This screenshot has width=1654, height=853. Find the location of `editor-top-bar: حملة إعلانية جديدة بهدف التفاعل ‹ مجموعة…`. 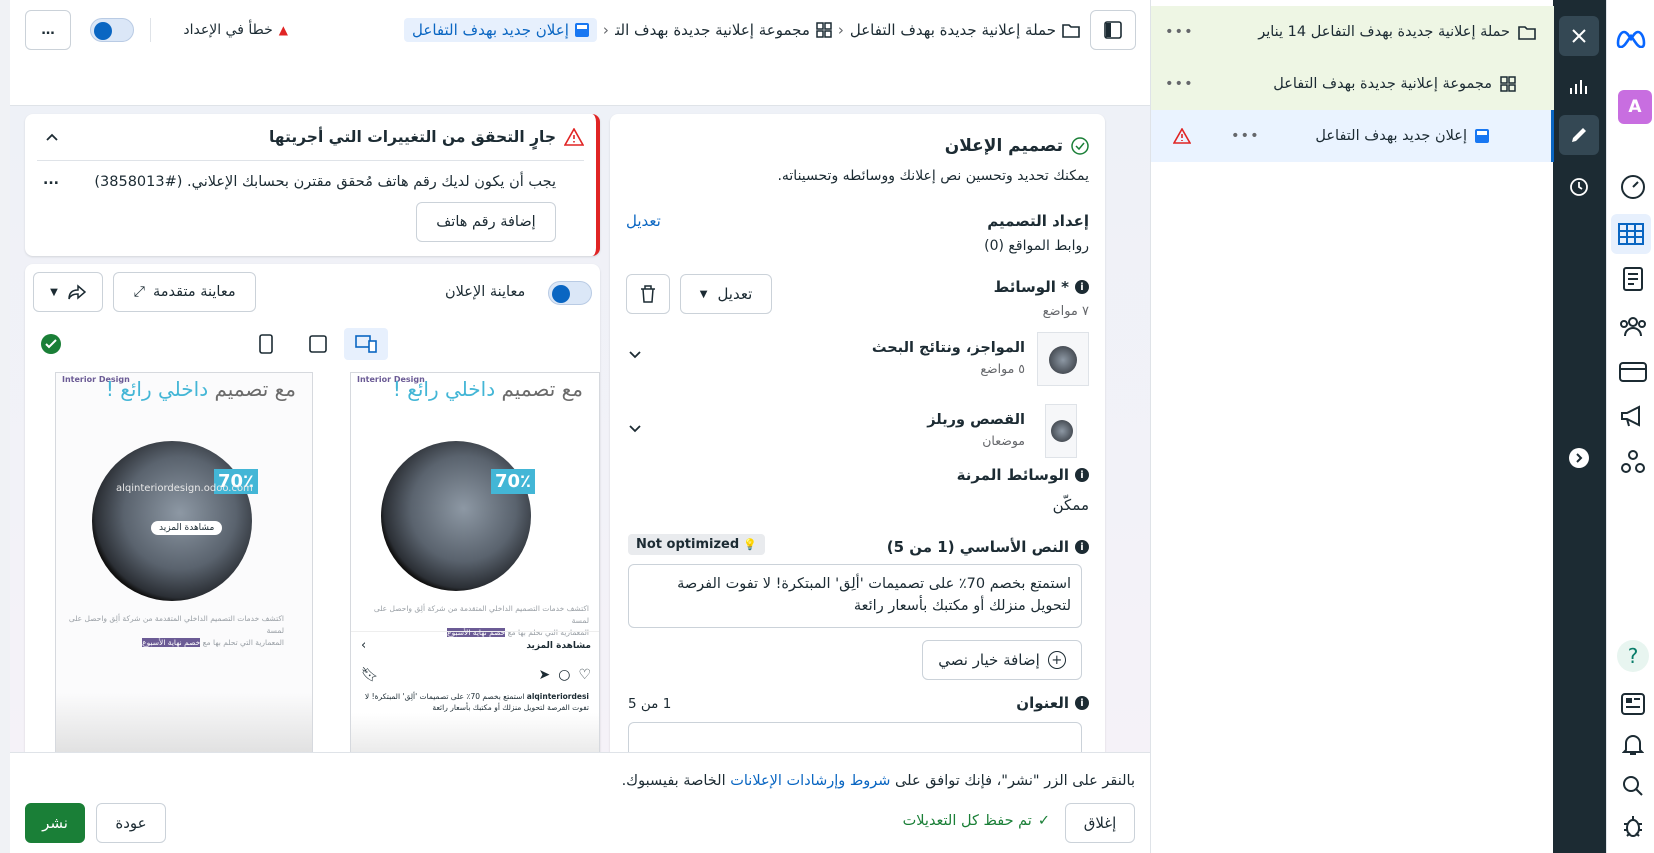

editor-top-bar: حملة إعلانية جديدة بهدف التفاعل ‹ مجموعة… is located at coordinates (580, 53).